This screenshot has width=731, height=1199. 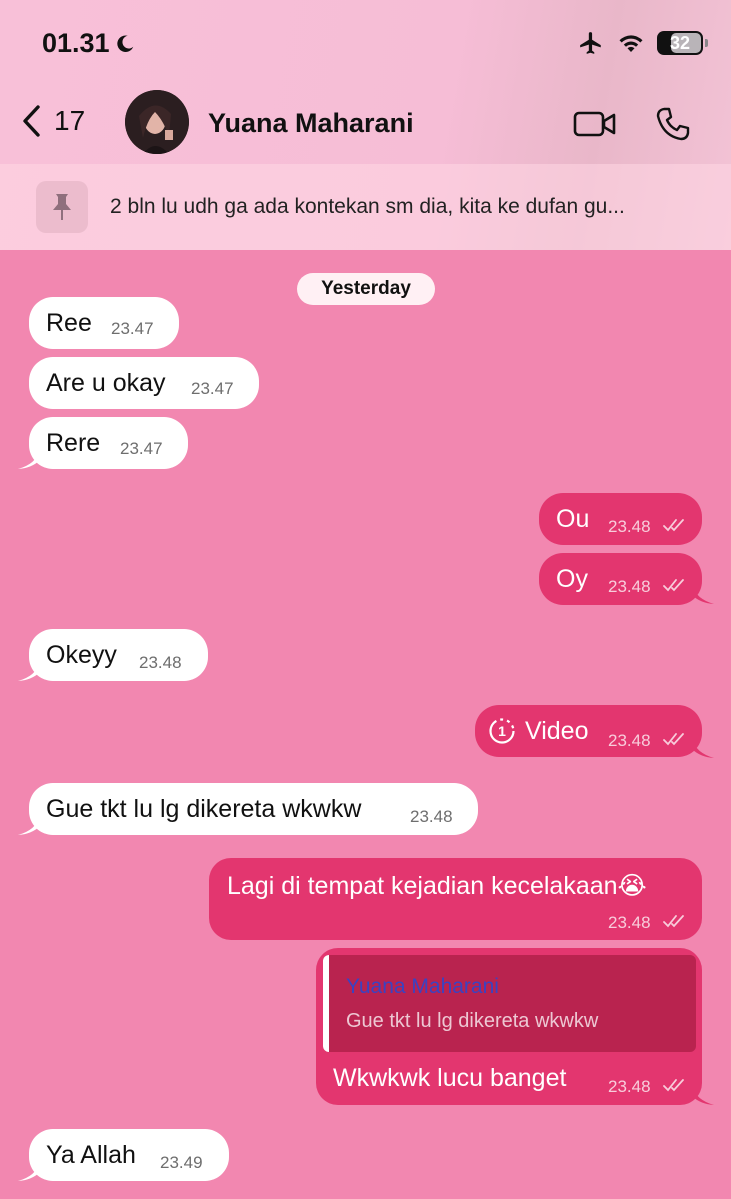 I want to click on message-text: Okeyy, so click(x=81, y=654).